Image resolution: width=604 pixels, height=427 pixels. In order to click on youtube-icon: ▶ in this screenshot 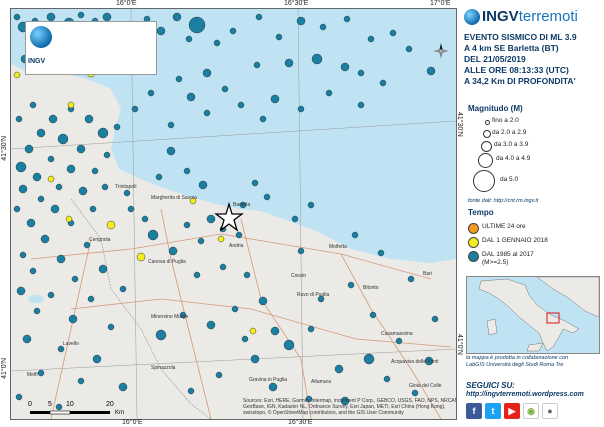, I will do `click(512, 411)`.